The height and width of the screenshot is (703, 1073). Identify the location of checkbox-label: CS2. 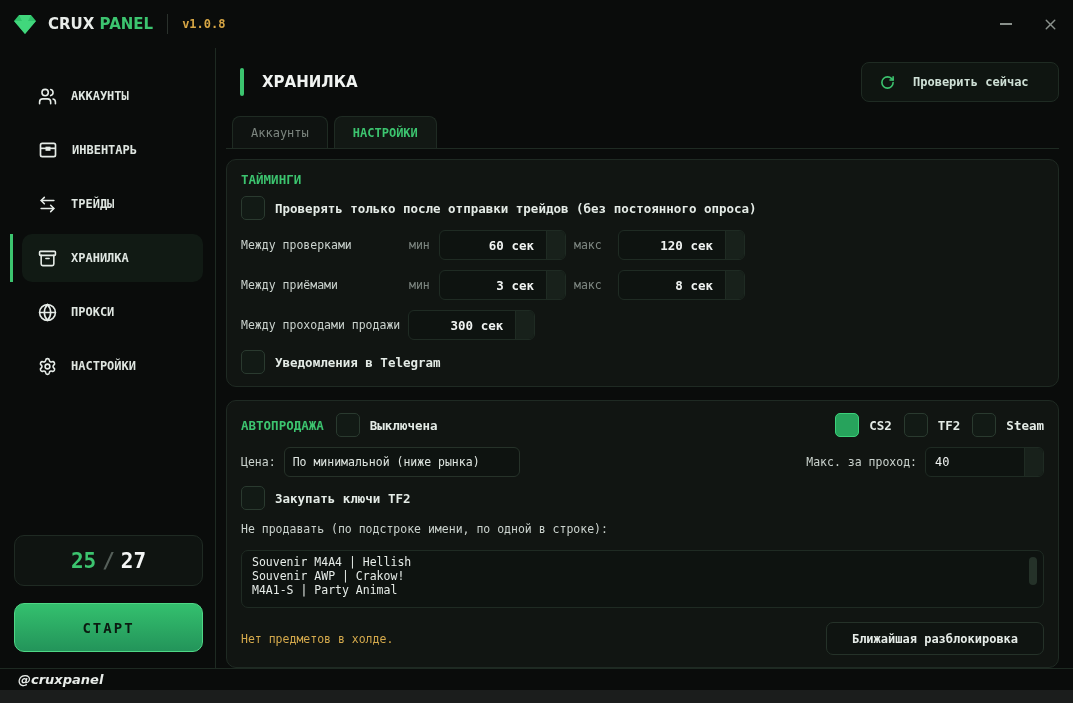
(880, 425).